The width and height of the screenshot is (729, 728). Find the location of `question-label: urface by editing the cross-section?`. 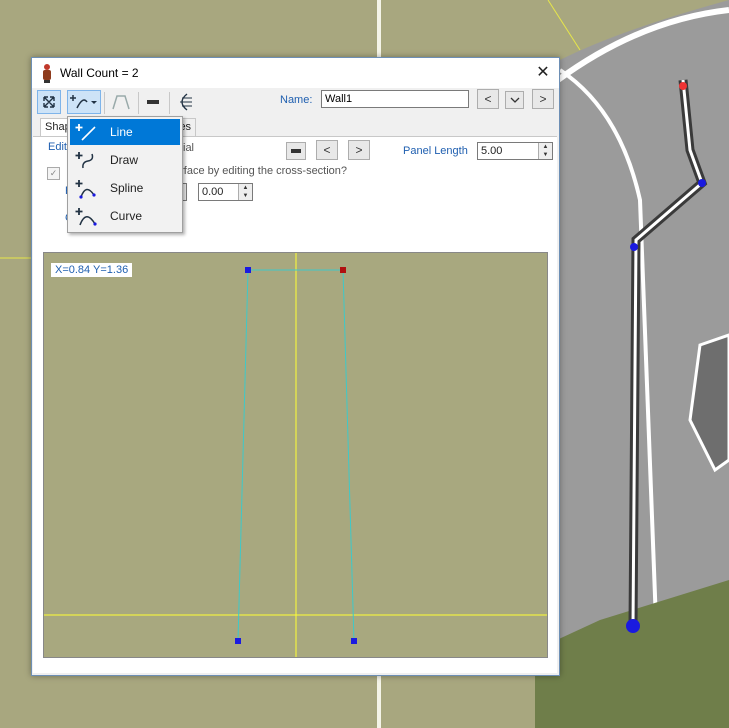

question-label: urface by editing the cross-section? is located at coordinates (261, 171).